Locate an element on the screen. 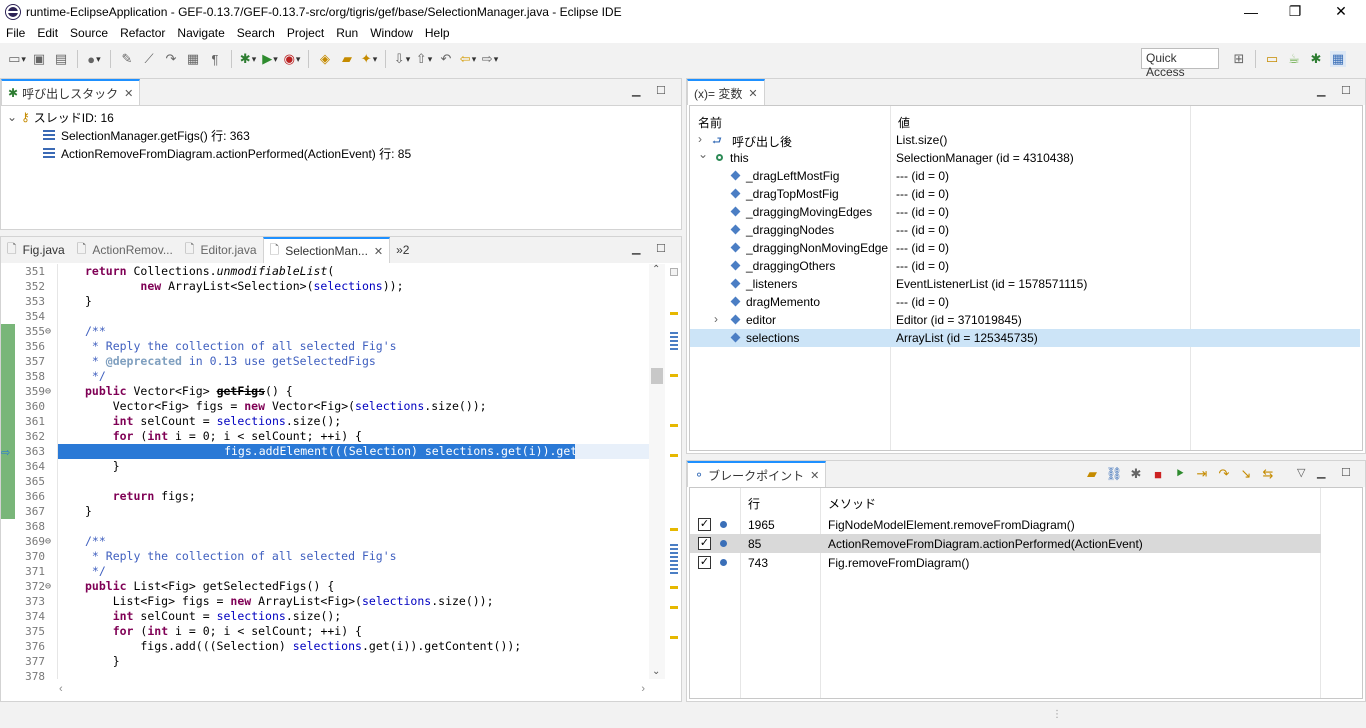 The image size is (1366, 728). step-icon: ↷ is located at coordinates (171, 59).